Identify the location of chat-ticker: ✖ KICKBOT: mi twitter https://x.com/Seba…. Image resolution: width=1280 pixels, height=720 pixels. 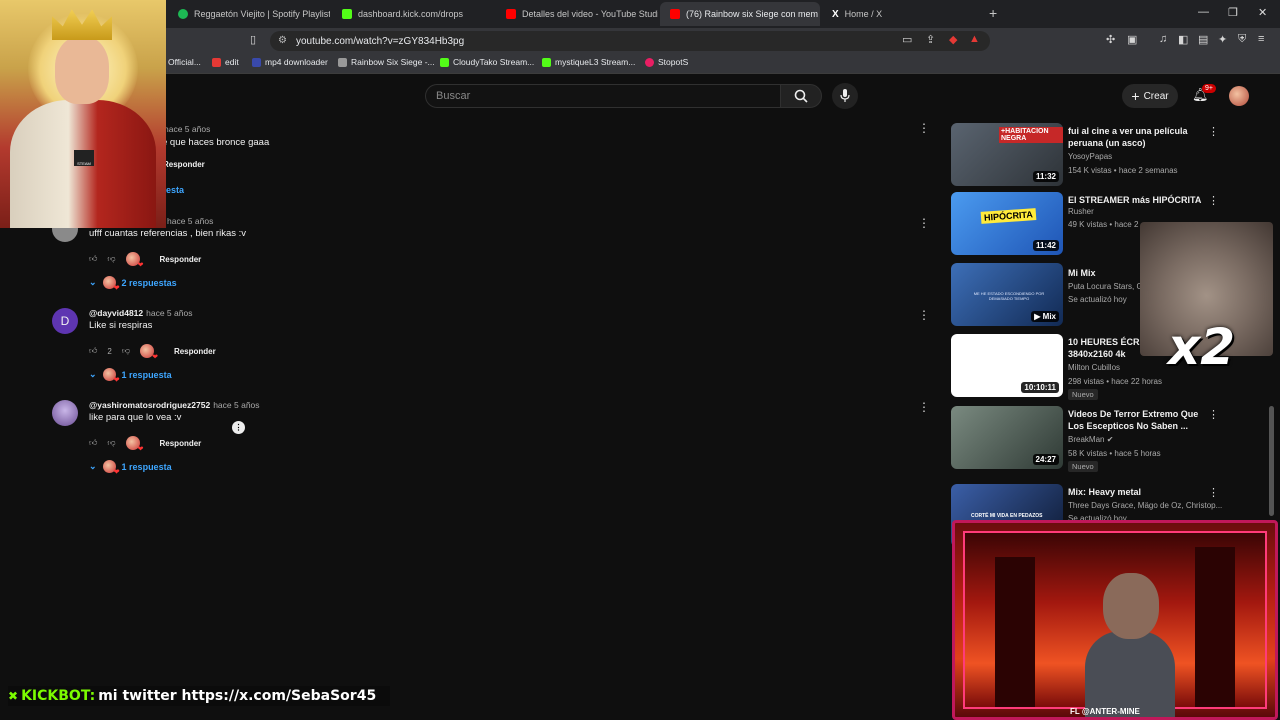
(199, 696).